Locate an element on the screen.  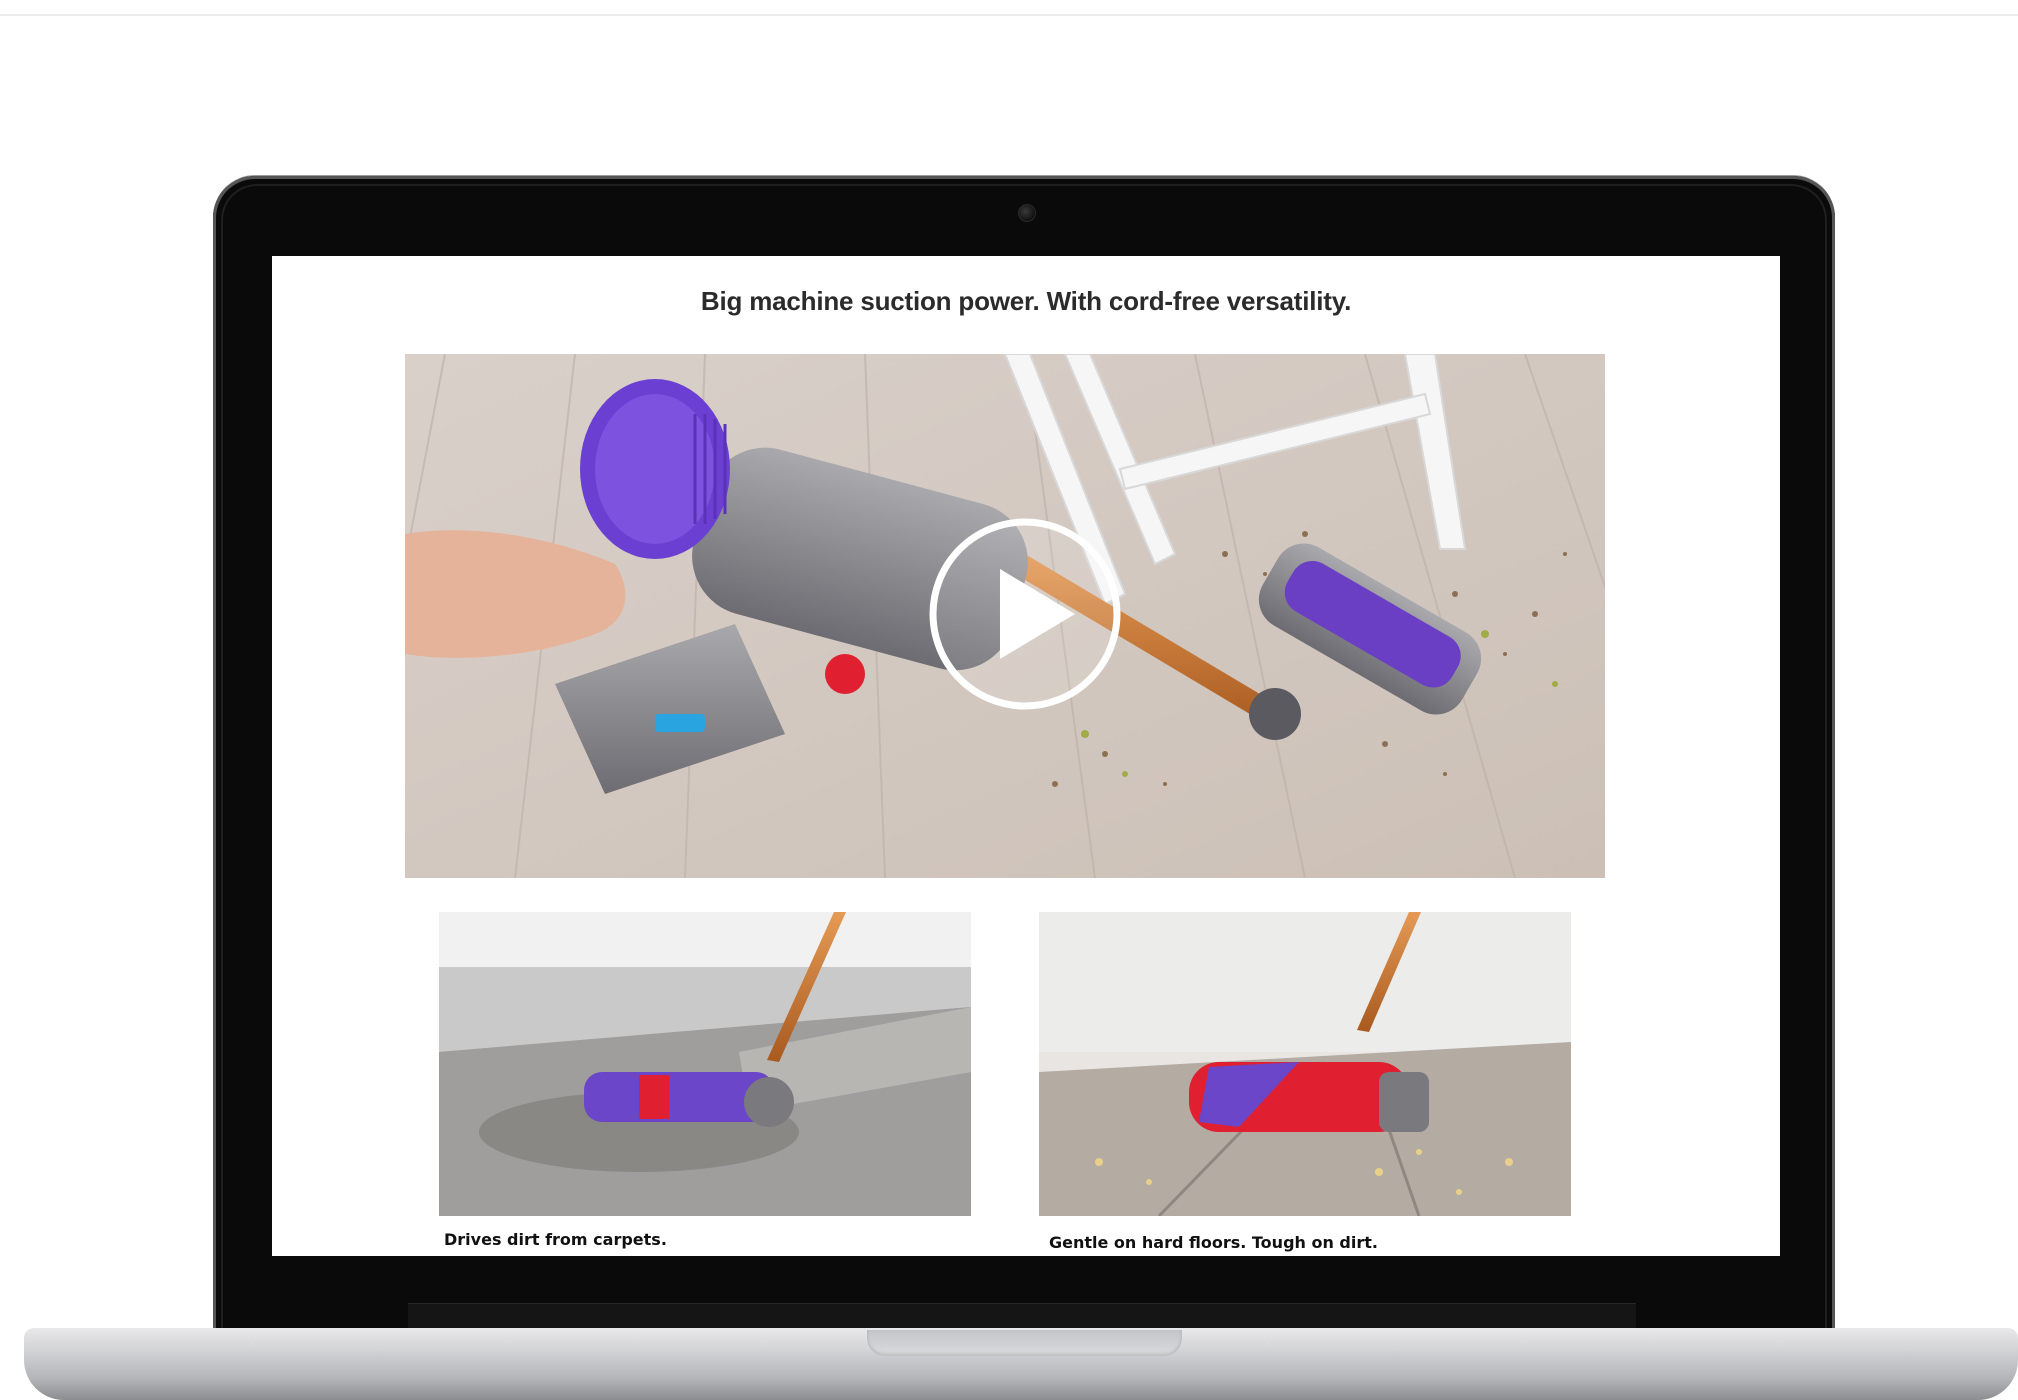
feature-caption-hard-floor: Gentle on hard floors. Tough on dirt. is located at coordinates (1213, 1242).